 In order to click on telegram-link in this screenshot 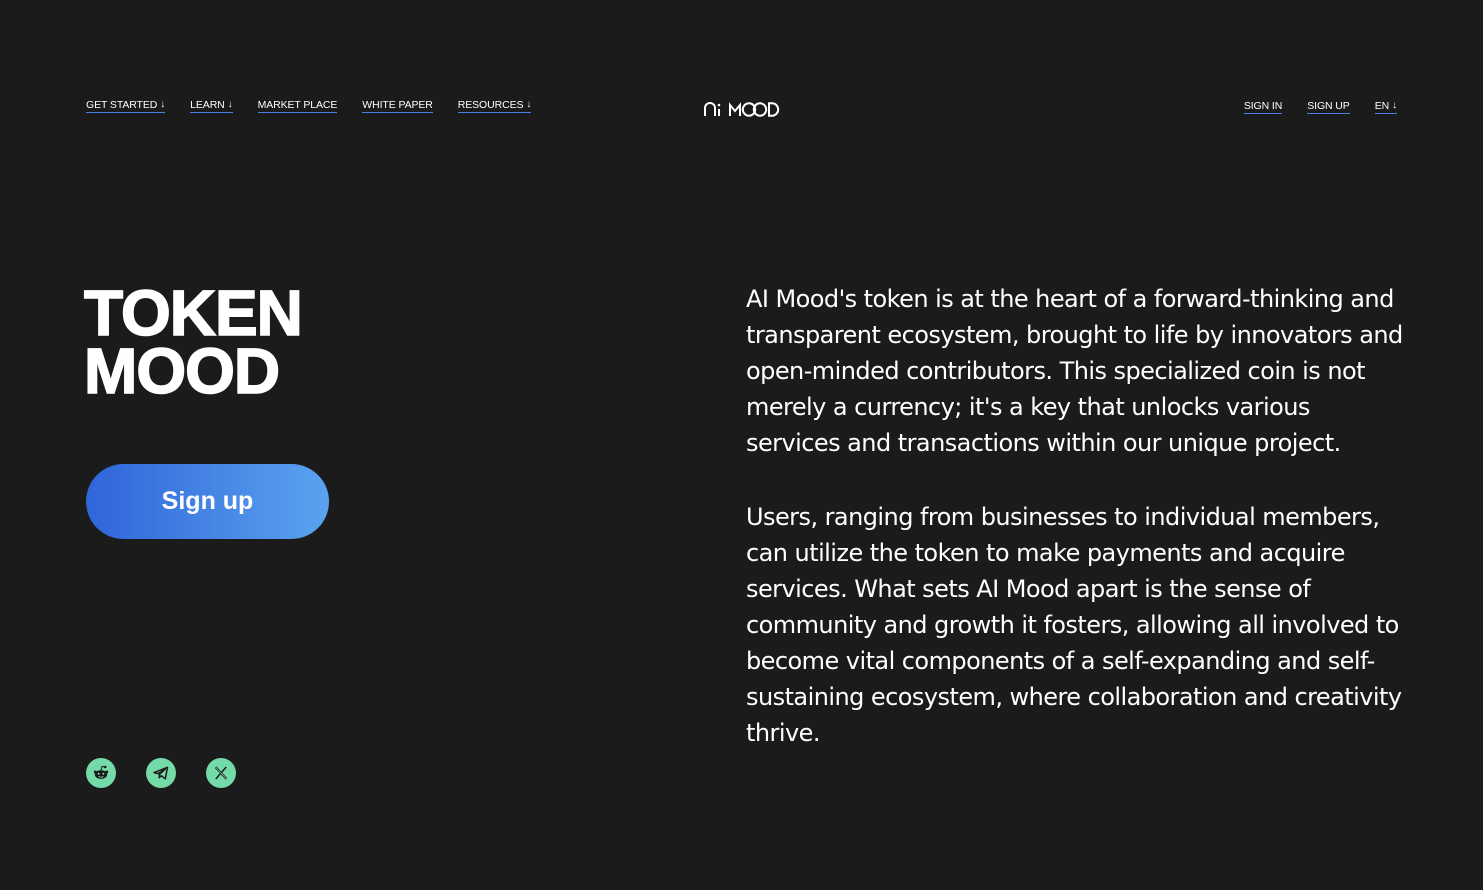, I will do `click(161, 773)`.